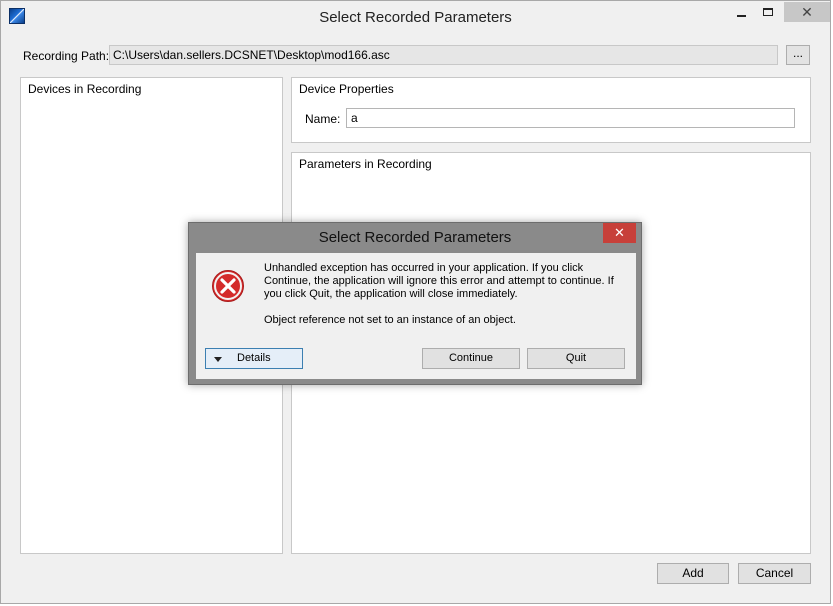 This screenshot has height=606, width=833. I want to click on details-label: Details, so click(254, 358).